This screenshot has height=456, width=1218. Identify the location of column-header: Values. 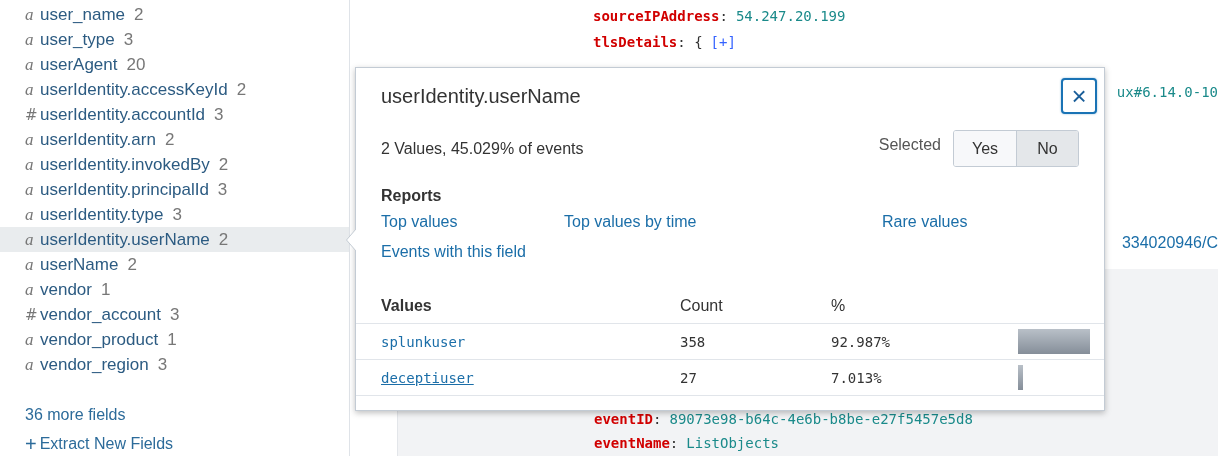
(517, 306).